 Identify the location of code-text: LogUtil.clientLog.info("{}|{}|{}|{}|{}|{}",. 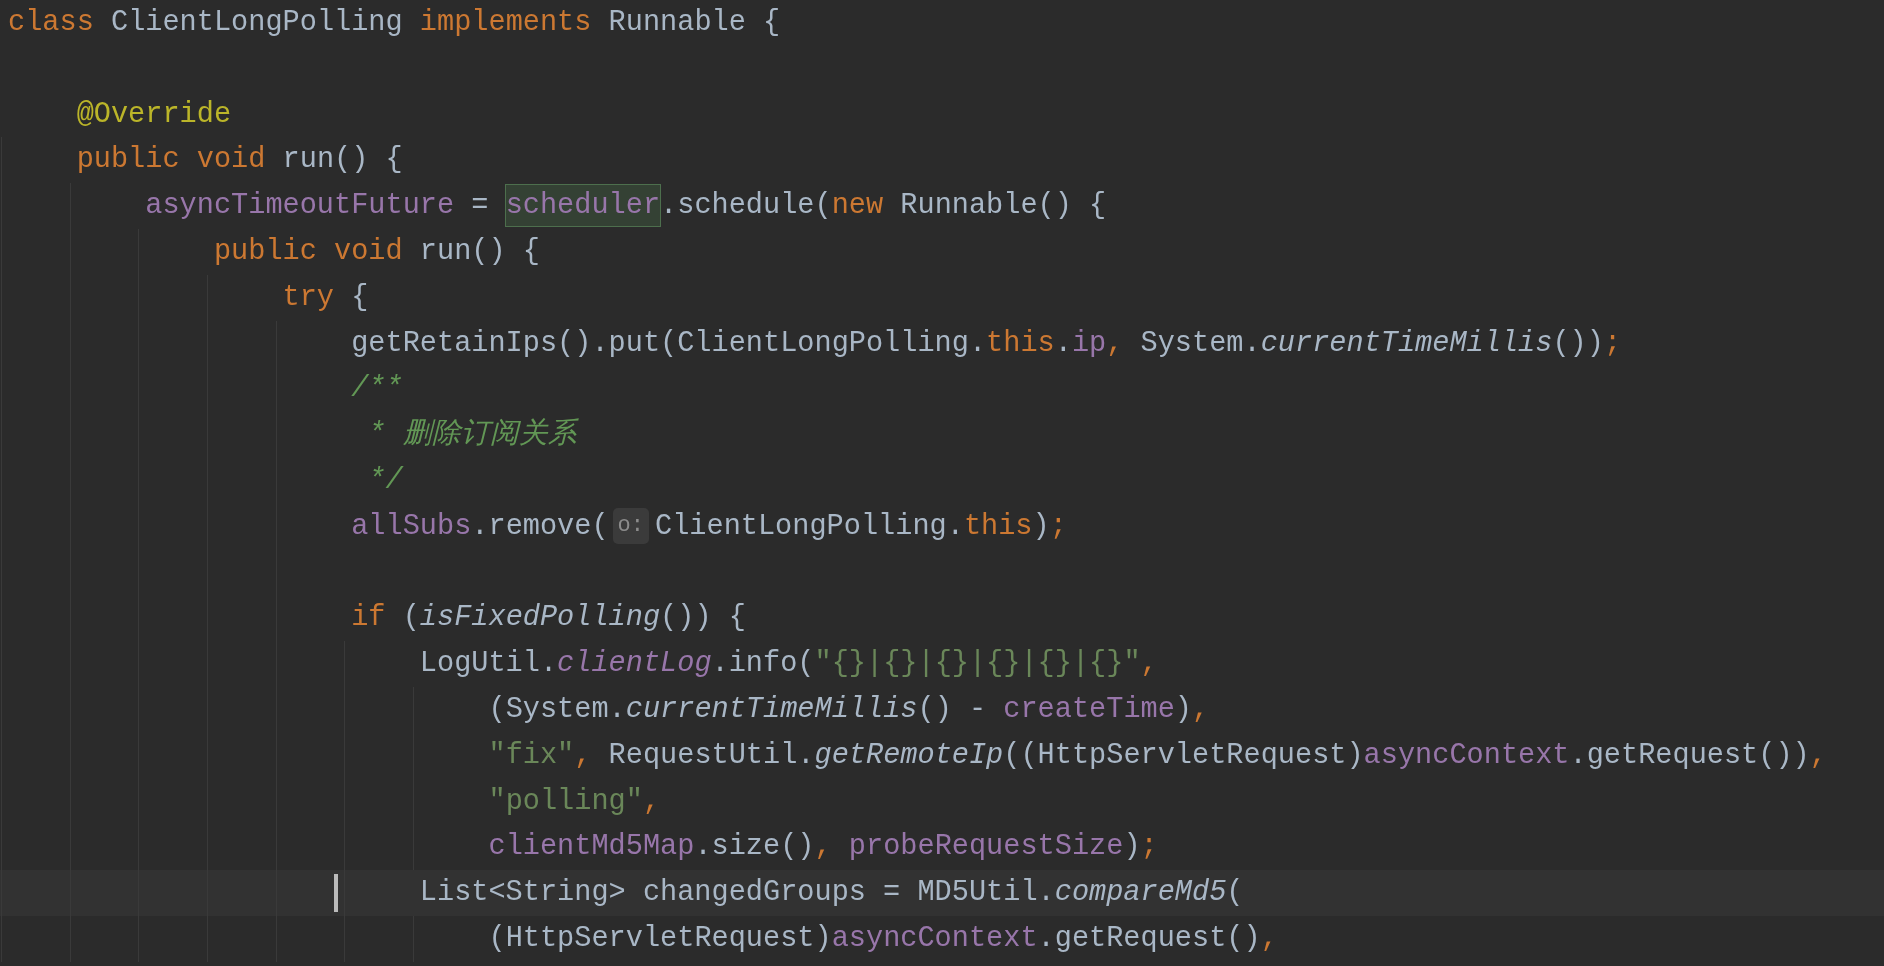
(788, 664).